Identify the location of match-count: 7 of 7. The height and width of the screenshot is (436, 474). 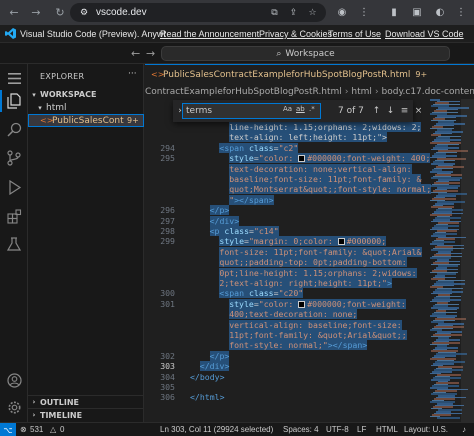
(351, 111).